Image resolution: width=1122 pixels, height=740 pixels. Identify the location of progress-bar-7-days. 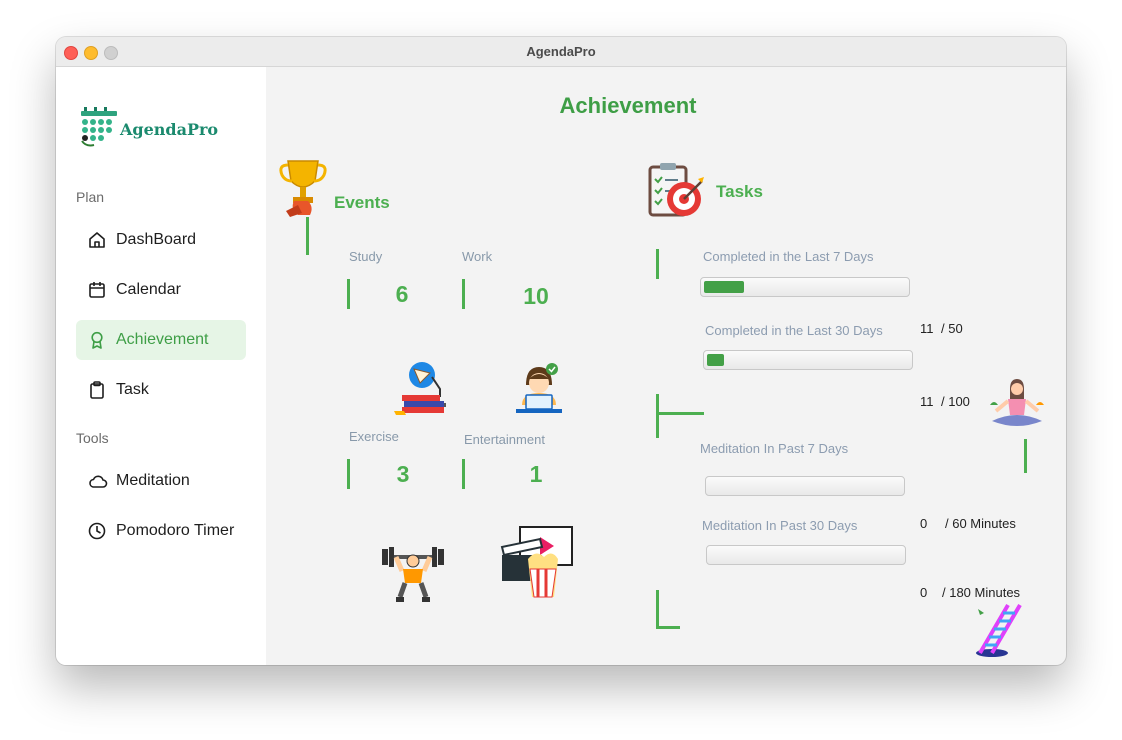
(805, 287).